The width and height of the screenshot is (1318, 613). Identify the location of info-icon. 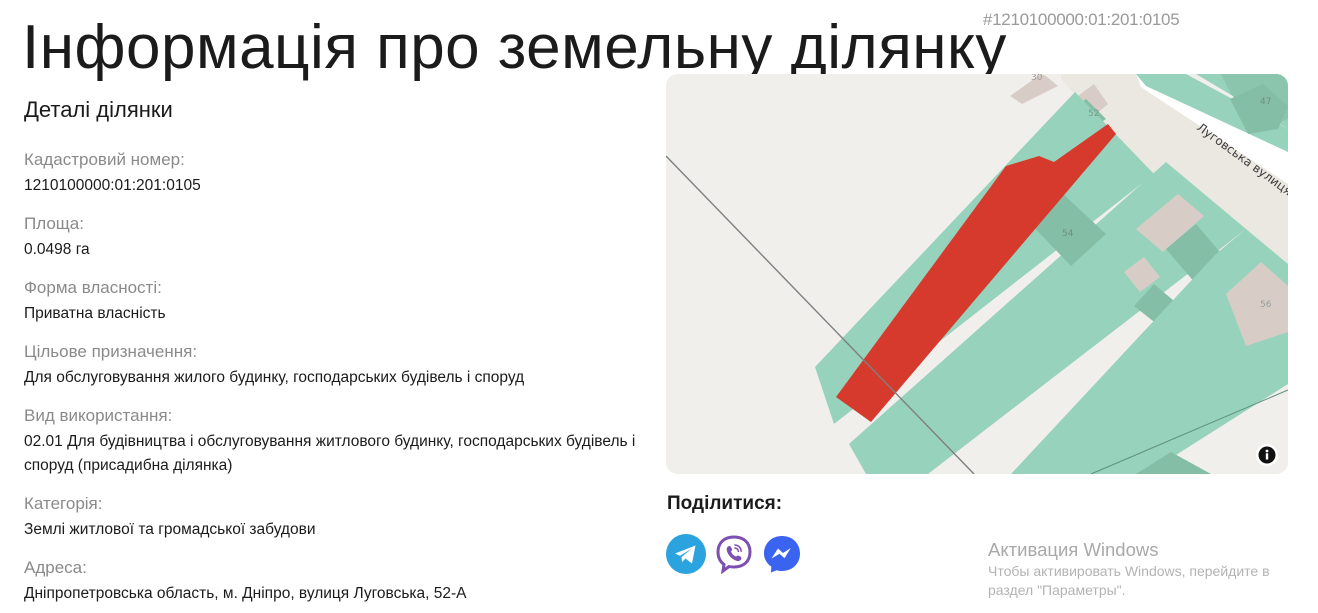
(1267, 455).